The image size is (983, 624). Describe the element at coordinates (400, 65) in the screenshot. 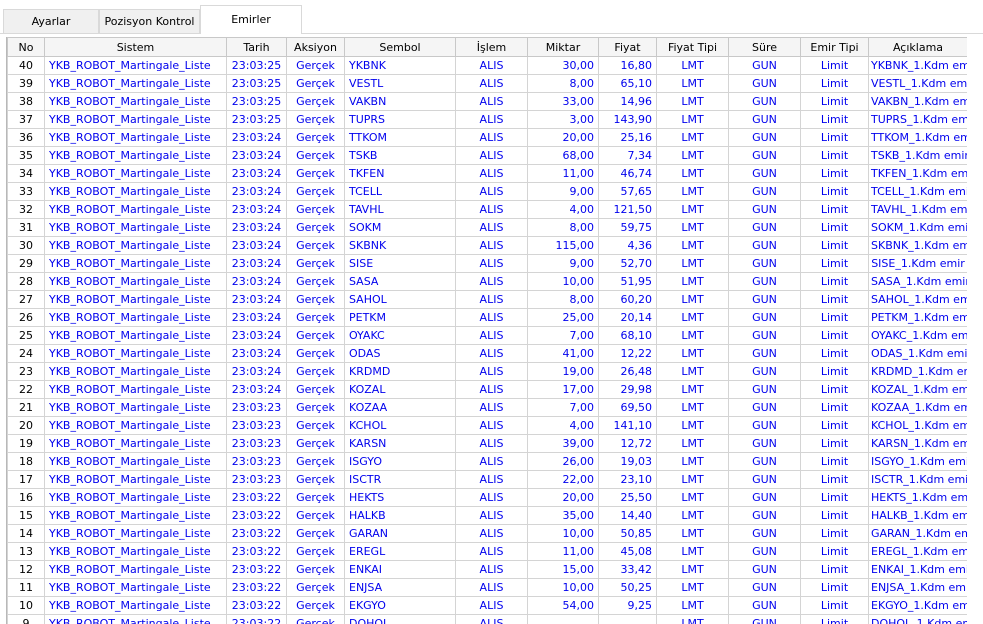

I see `cell-sembol: YKBNK` at that location.